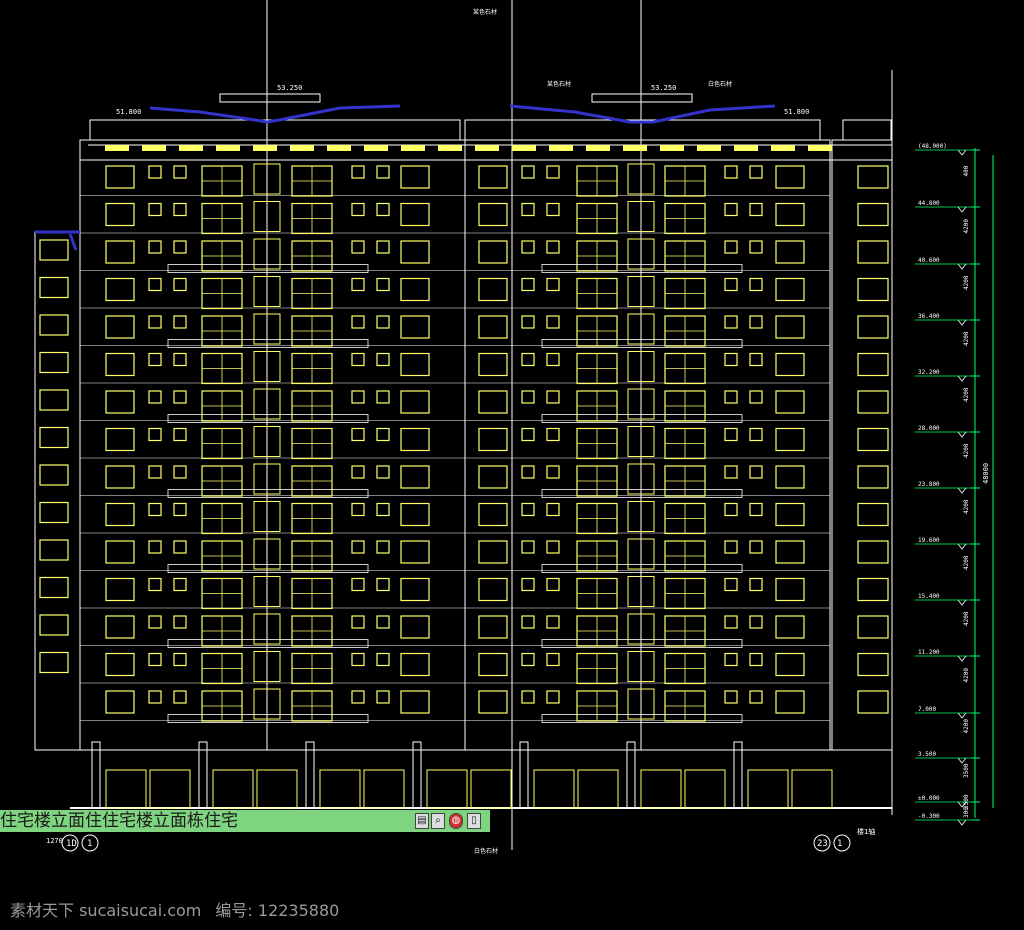  Describe the element at coordinates (422, 821) in the screenshot. I see `print-icon: ▤` at that location.